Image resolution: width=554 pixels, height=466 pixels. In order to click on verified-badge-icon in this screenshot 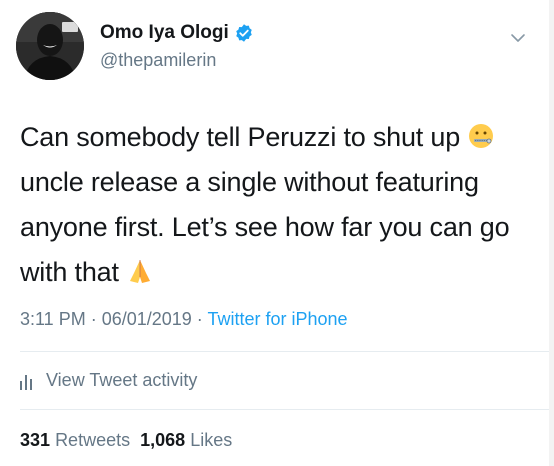, I will do `click(244, 33)`.